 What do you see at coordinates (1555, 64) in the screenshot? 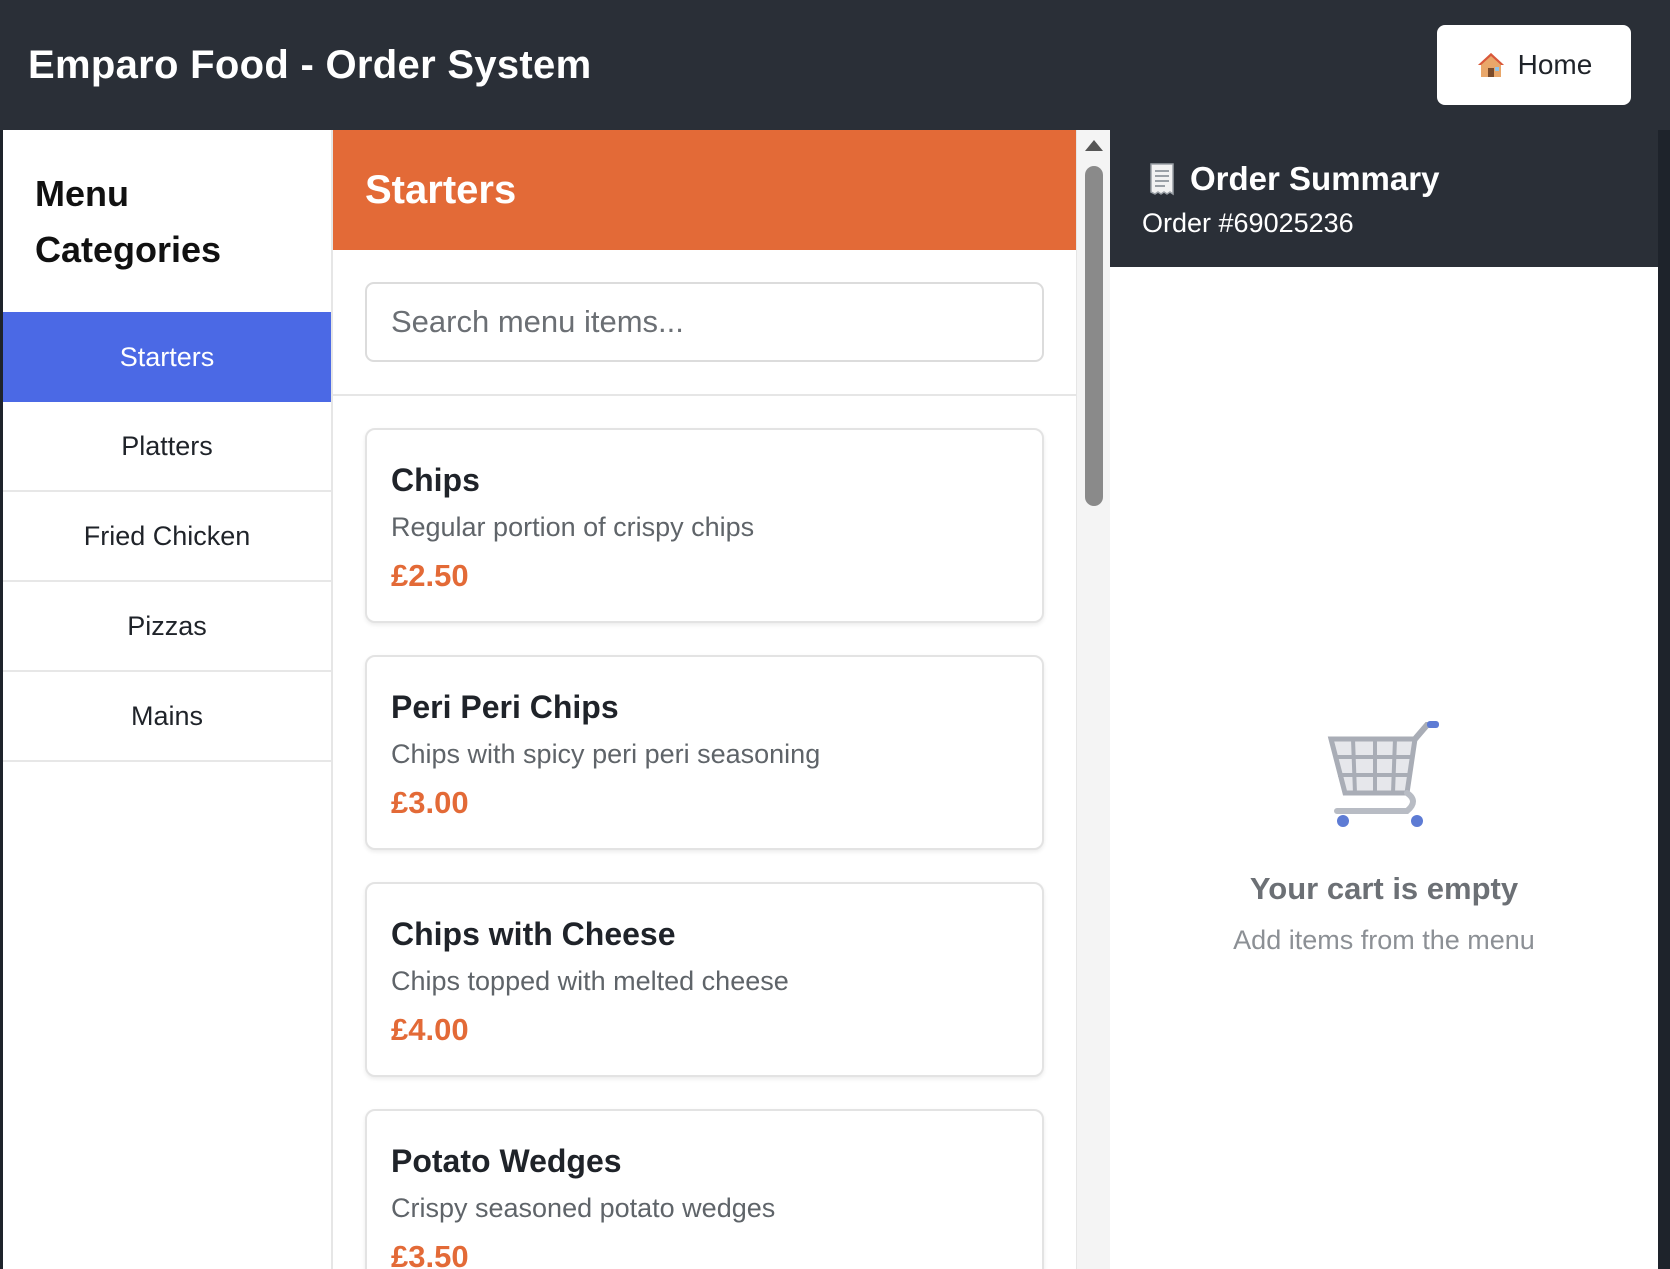
I see `home-button-label: Home` at bounding box center [1555, 64].